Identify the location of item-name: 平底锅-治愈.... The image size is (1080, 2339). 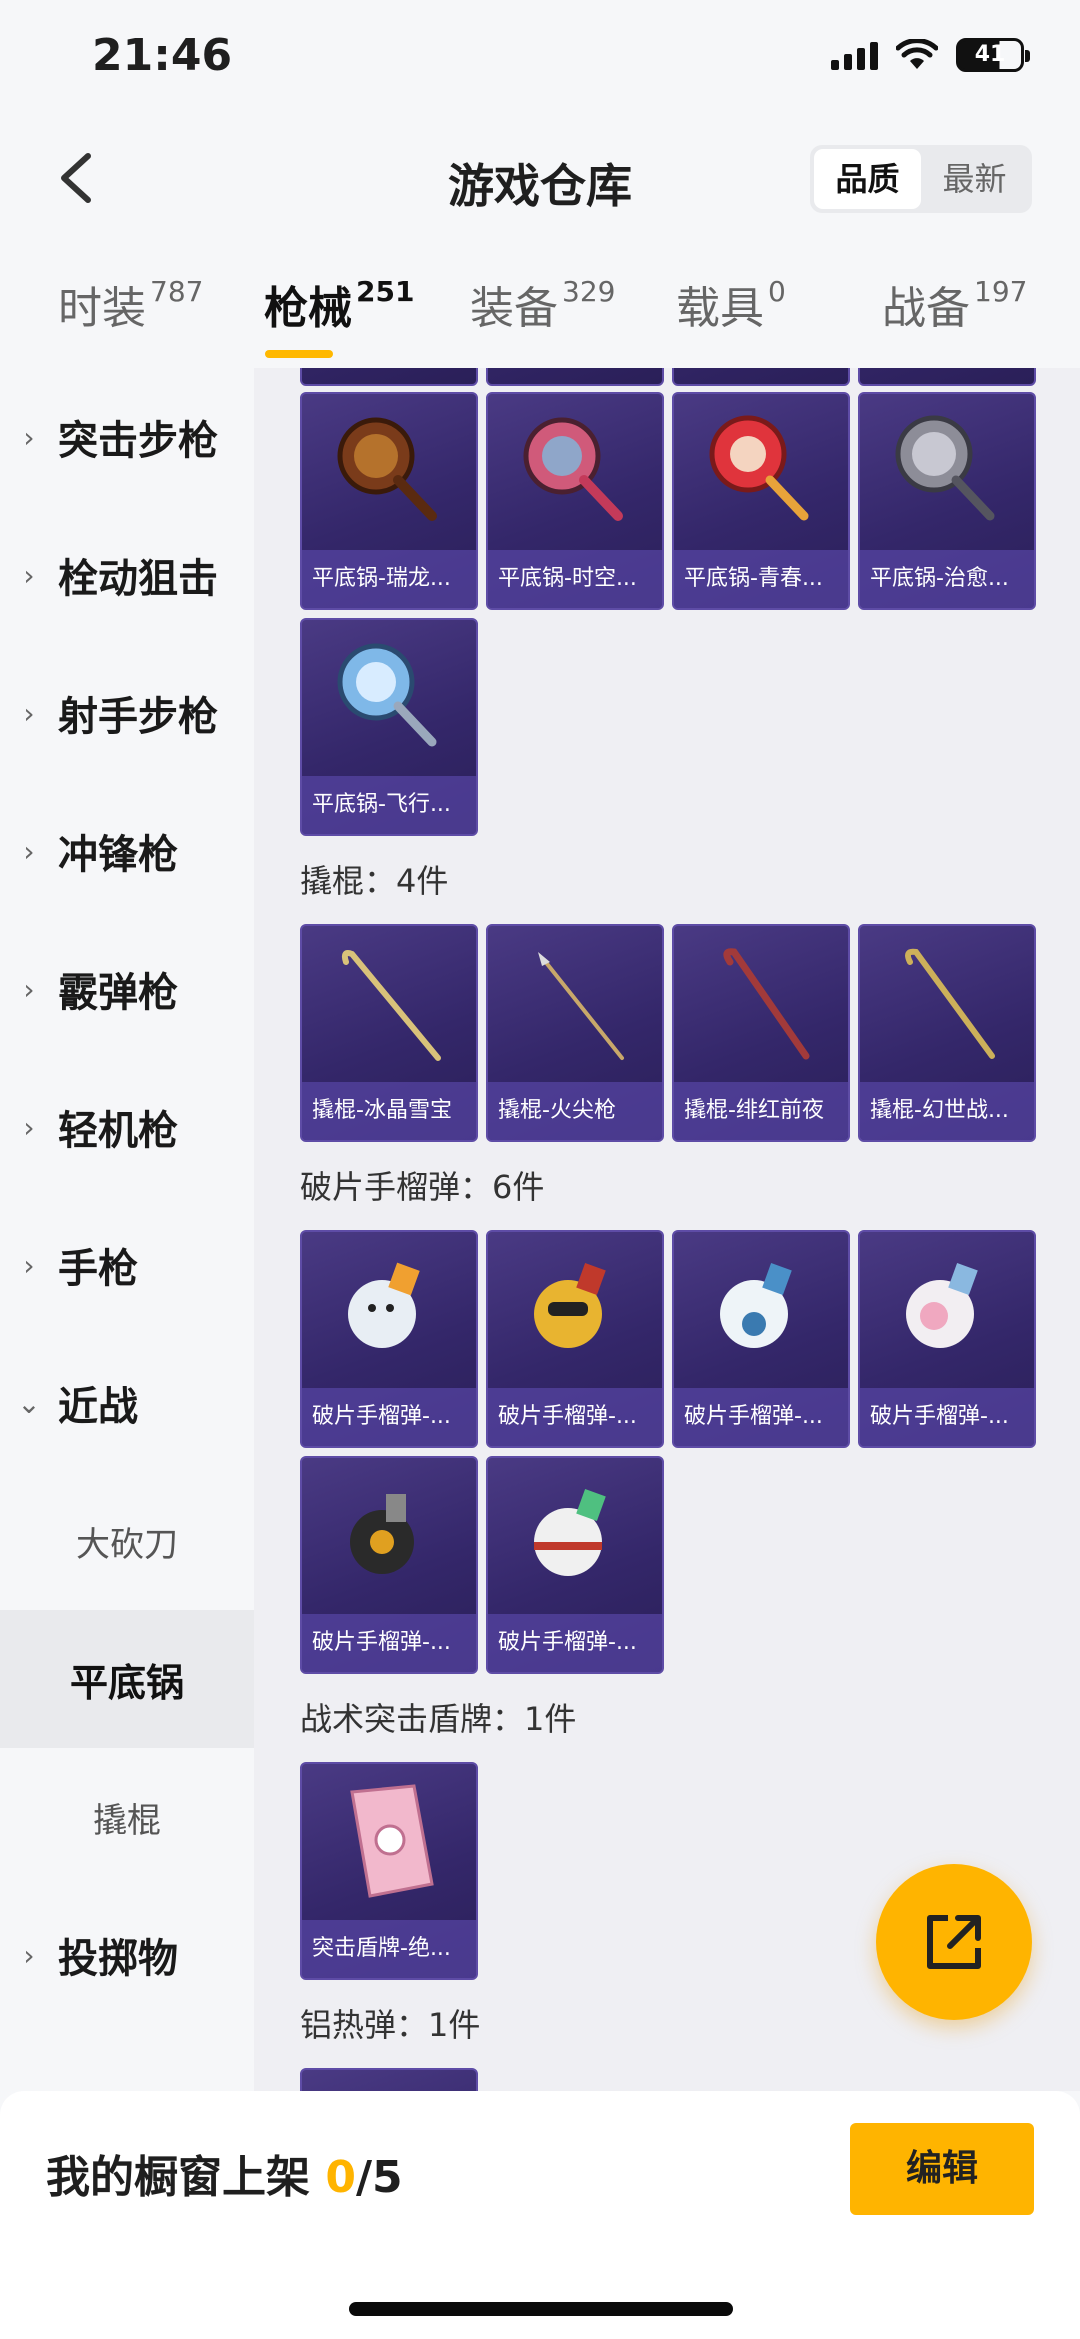
(947, 579).